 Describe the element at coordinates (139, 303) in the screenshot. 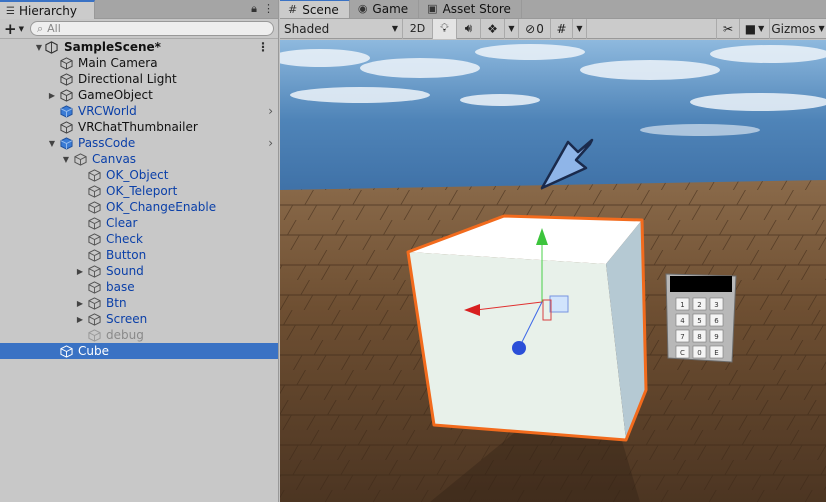

I see `hierarchy-item: ▶ Btn` at that location.